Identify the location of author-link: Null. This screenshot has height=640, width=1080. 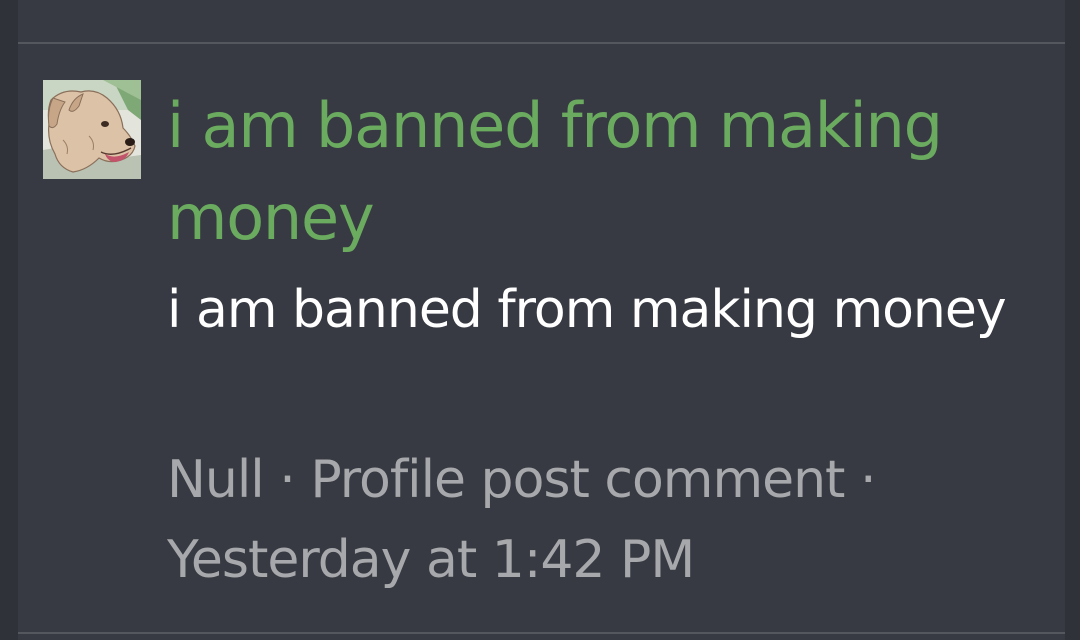
(216, 480).